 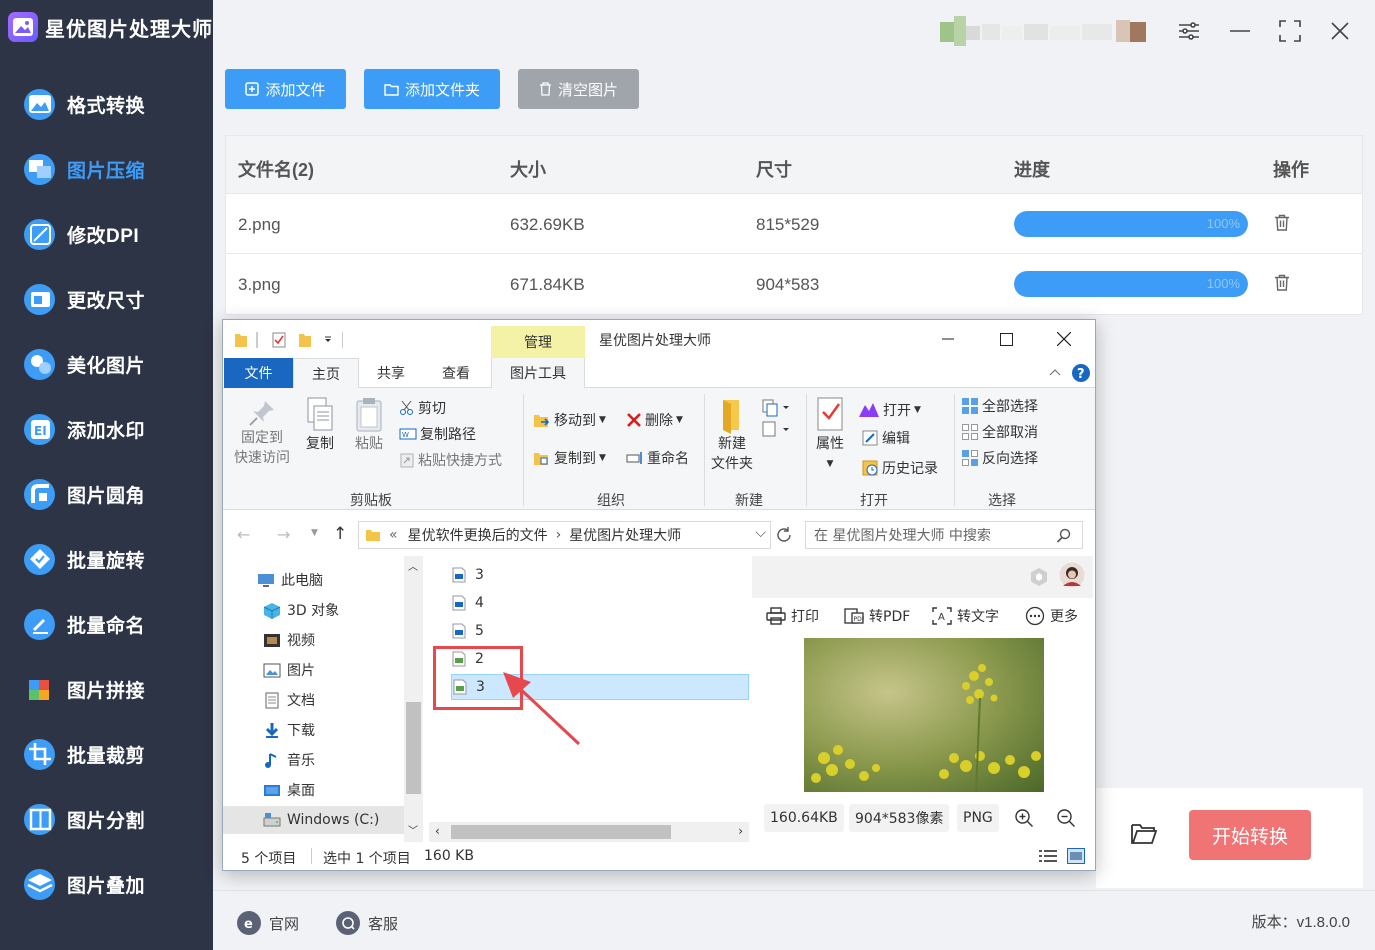 I want to click on sidebar-item-crop: 批量裁剪, so click(x=84, y=754).